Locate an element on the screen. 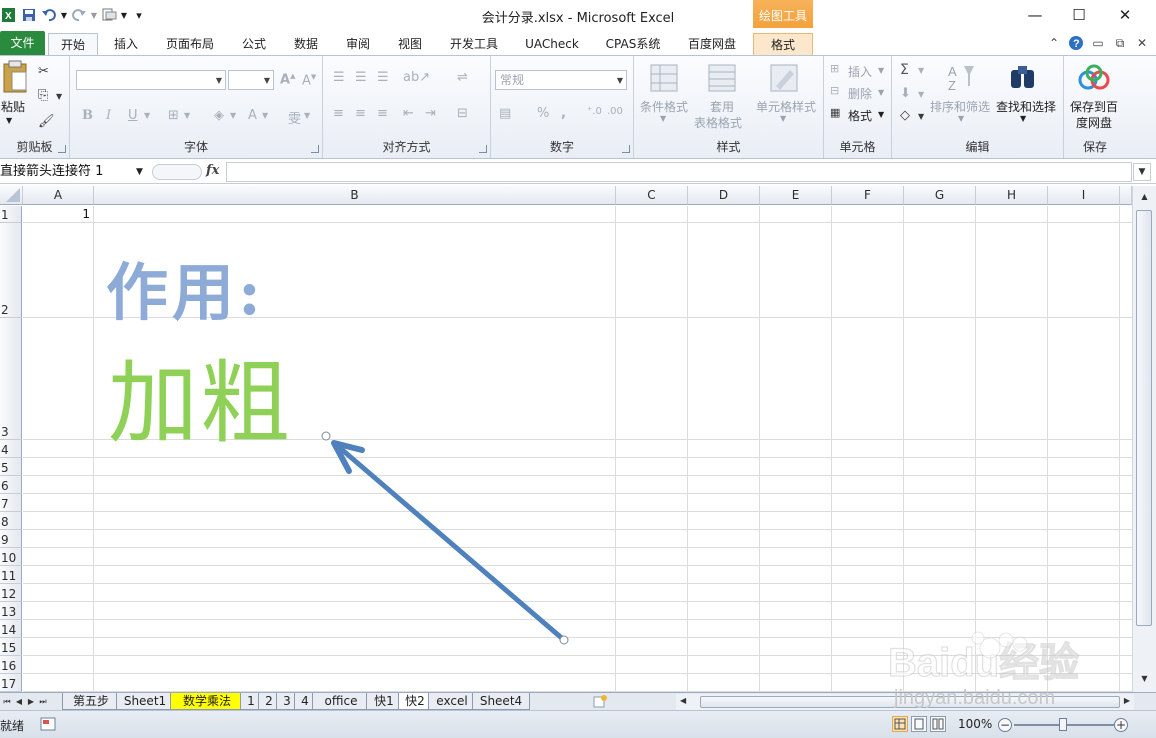 This screenshot has height=738, width=1156. cell-styles-button: 单元格样式 is located at coordinates (786, 106).